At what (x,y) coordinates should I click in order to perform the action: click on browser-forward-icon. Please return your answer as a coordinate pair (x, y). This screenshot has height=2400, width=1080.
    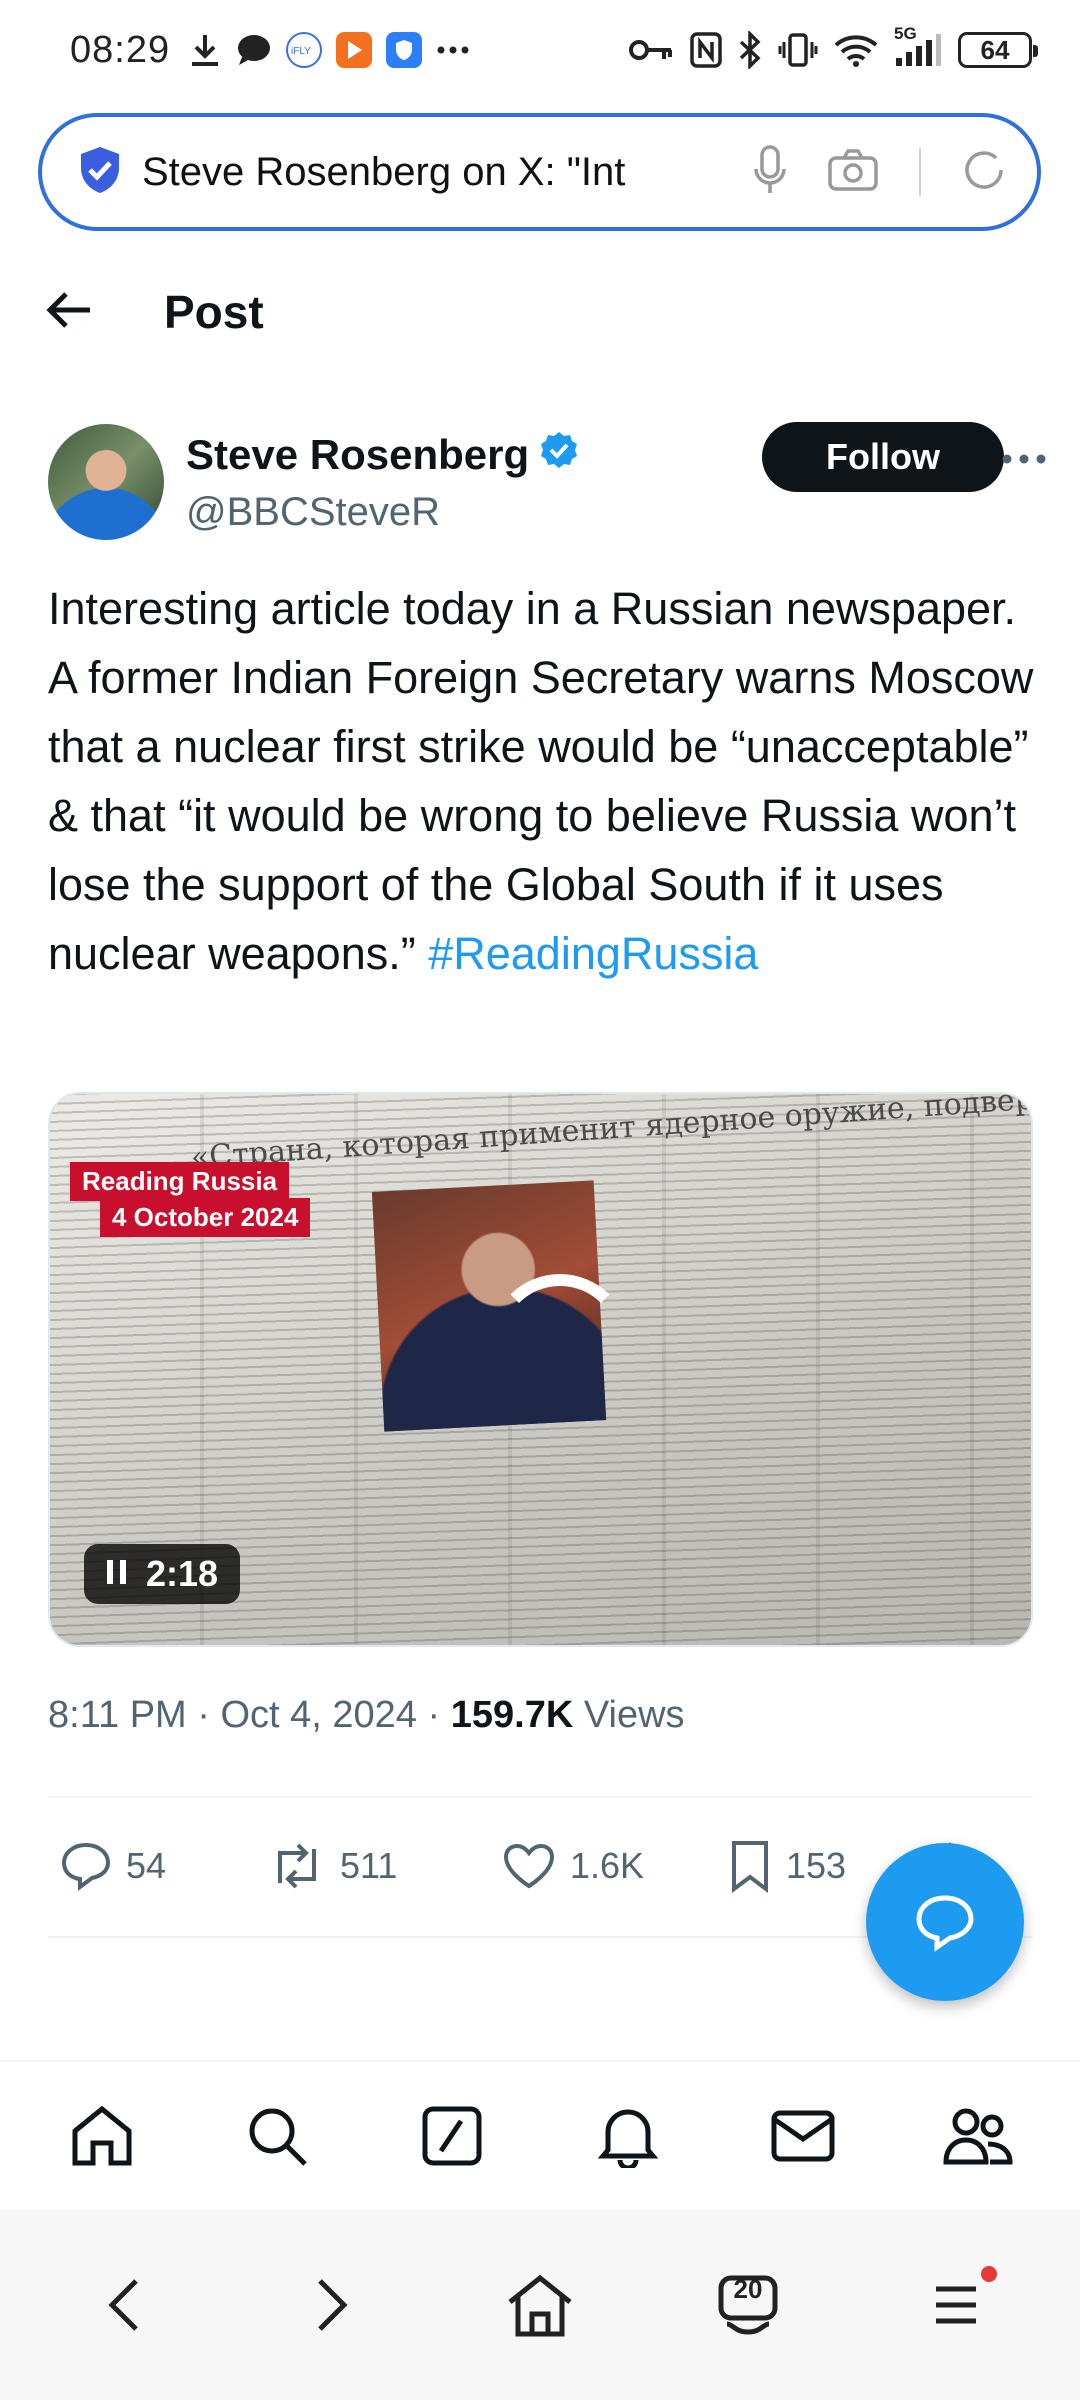
    Looking at the image, I should click on (332, 2305).